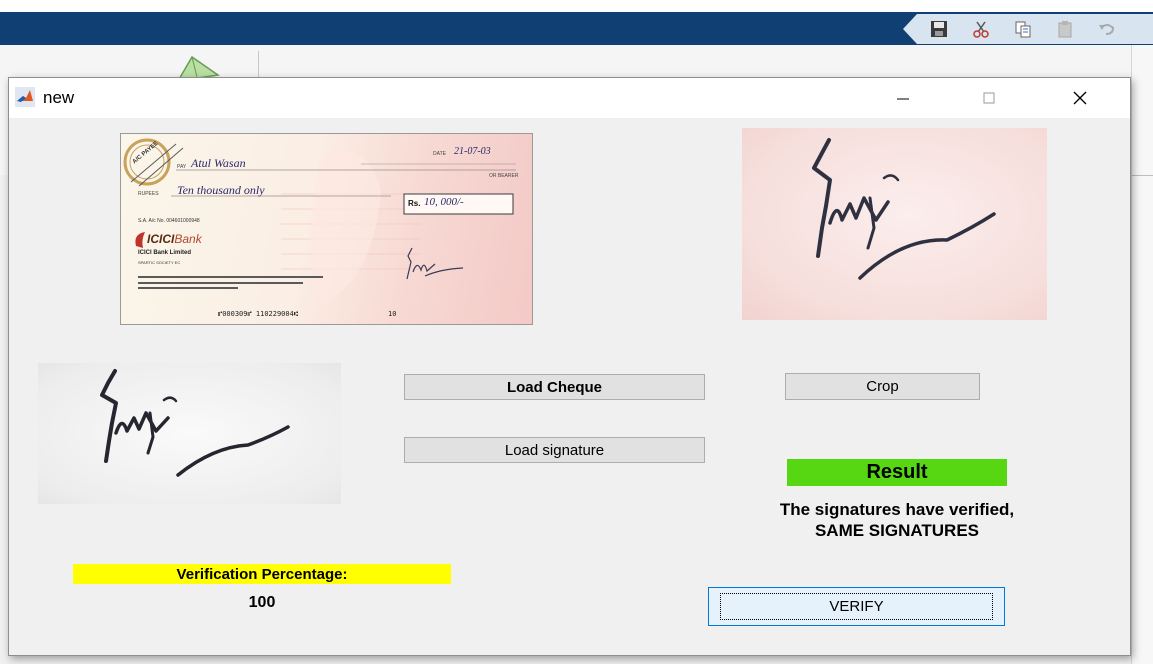  Describe the element at coordinates (897, 509) in the screenshot. I see `result-line-1: The signatures have verified,` at that location.